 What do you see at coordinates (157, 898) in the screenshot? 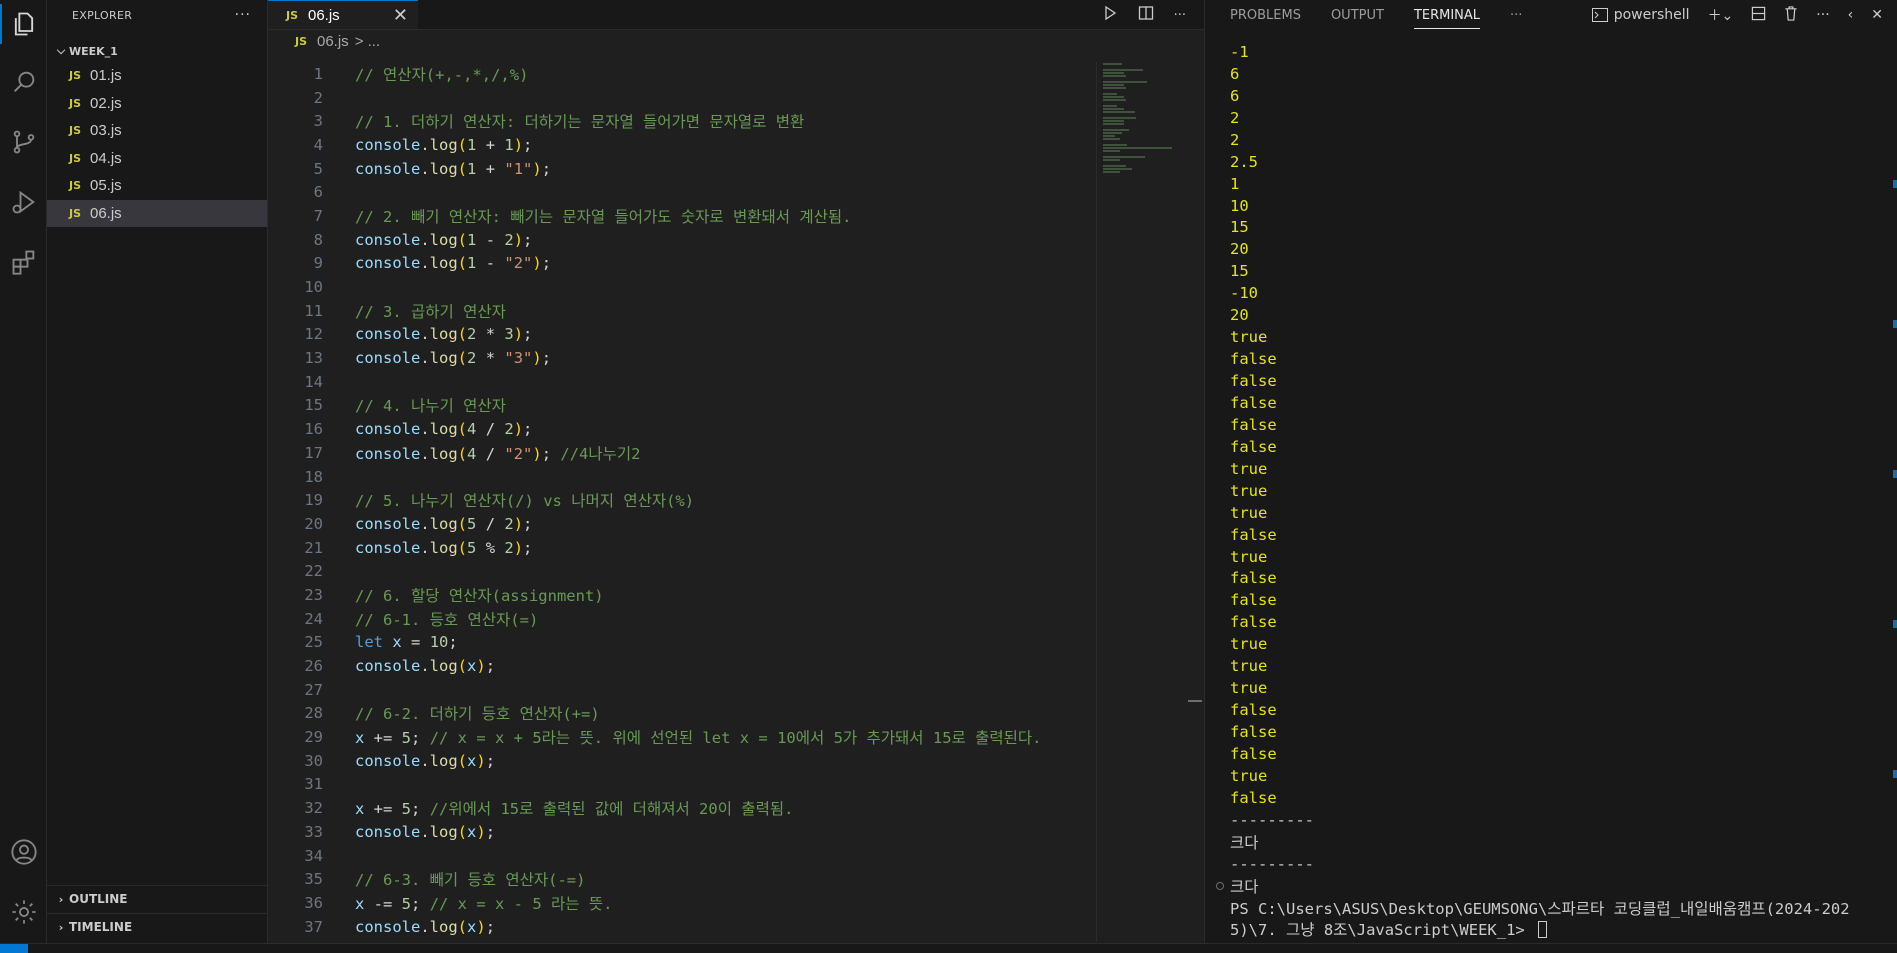
I see `outline-section: › OUTLINE` at bounding box center [157, 898].